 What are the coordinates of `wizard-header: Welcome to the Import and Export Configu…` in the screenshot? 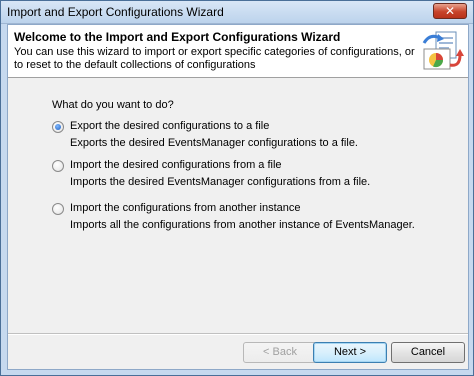 It's located at (238, 51).